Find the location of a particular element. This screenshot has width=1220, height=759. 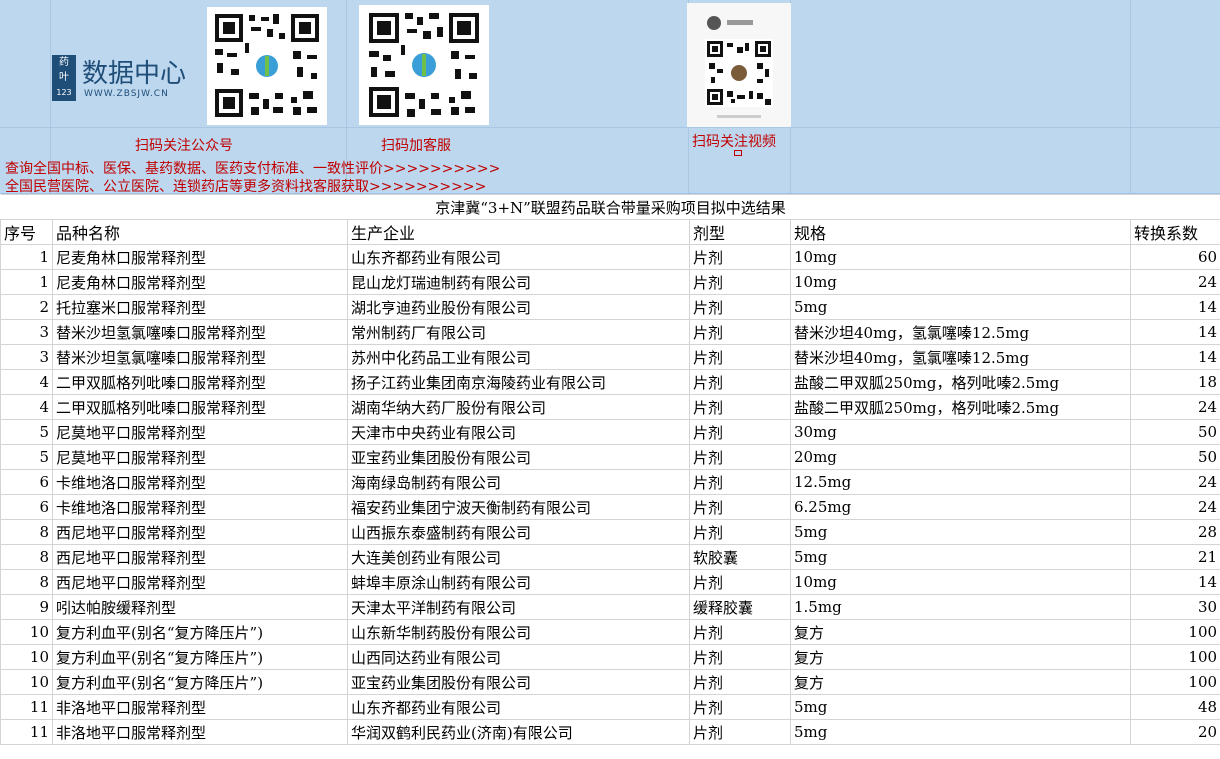

cell-manufacturer: 福安药业集团宁波天衡制药有限公司 is located at coordinates (518, 507).